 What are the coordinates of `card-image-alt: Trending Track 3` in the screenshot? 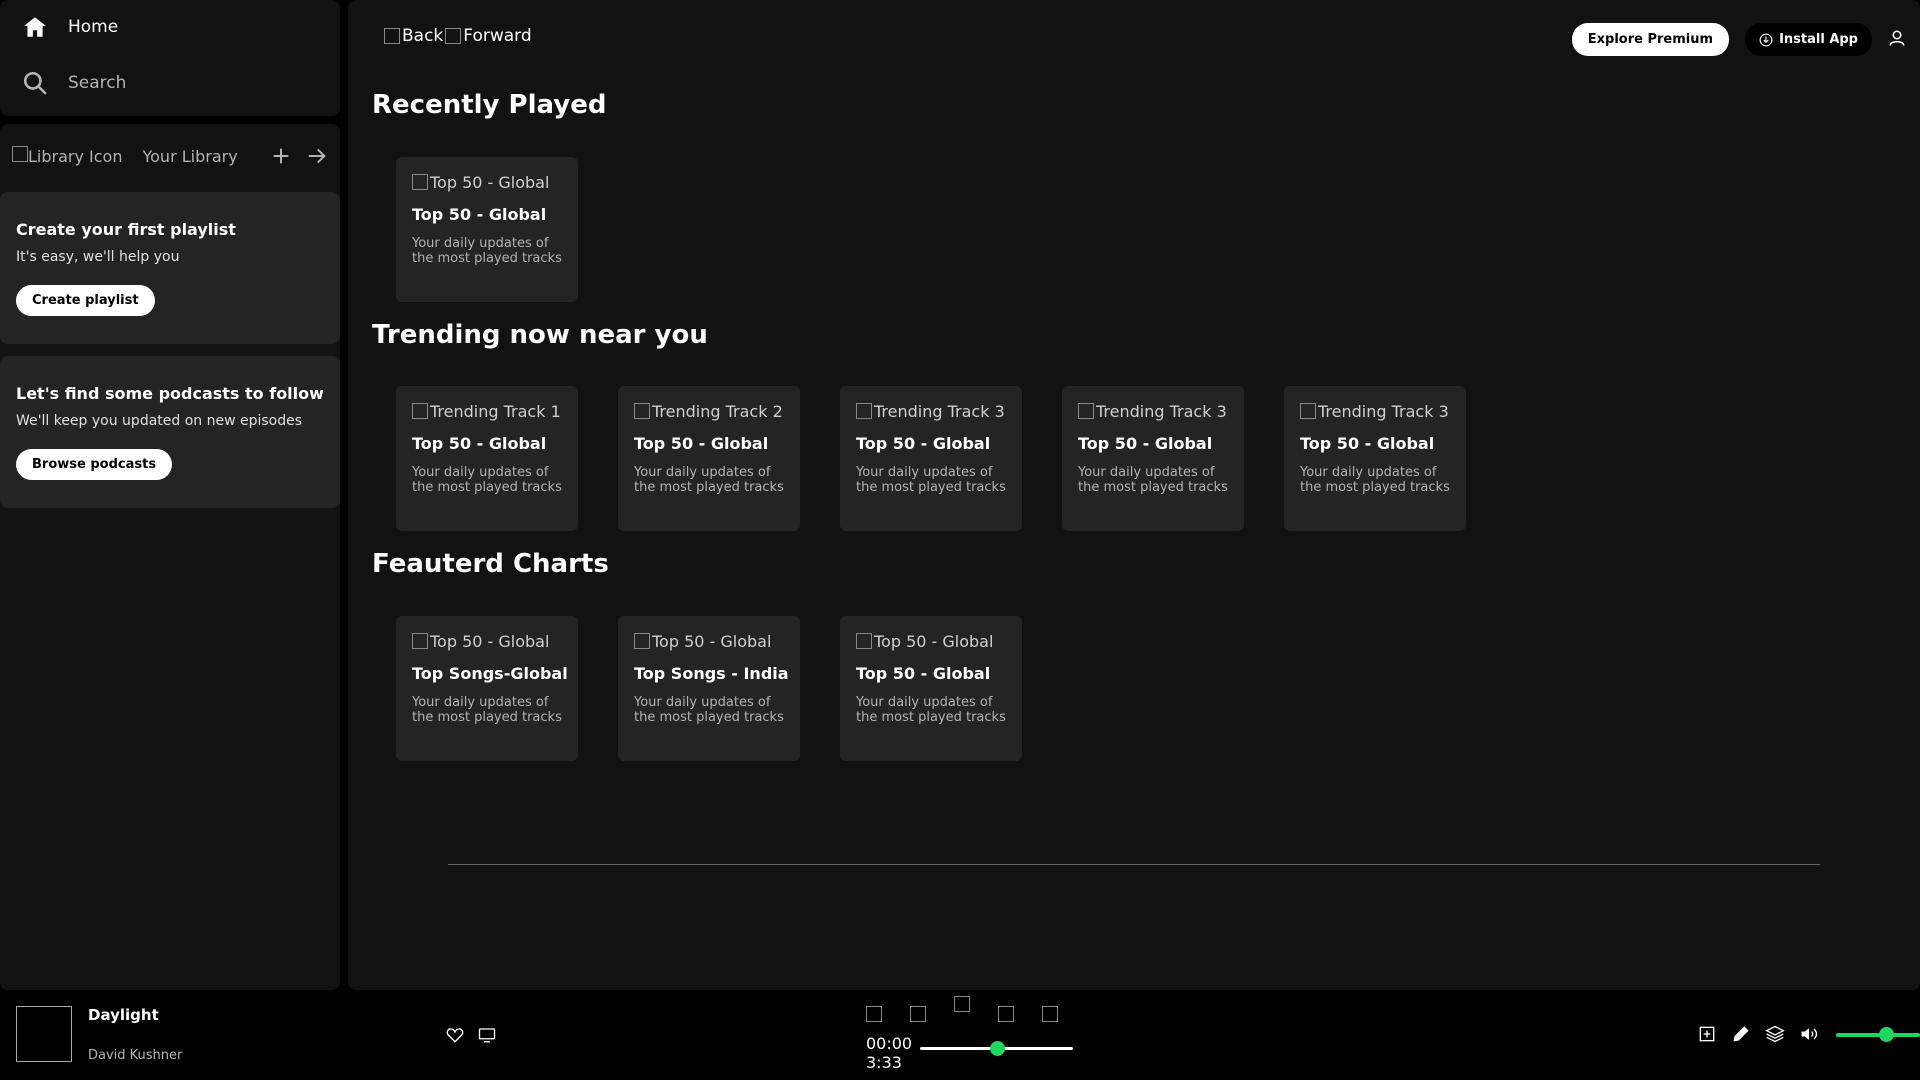 It's located at (1383, 411).